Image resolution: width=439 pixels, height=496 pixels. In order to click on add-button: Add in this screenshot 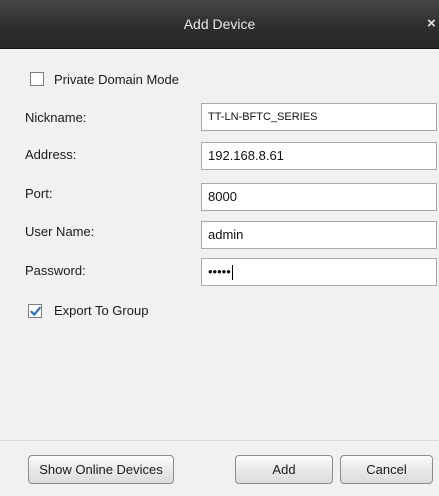, I will do `click(284, 469)`.